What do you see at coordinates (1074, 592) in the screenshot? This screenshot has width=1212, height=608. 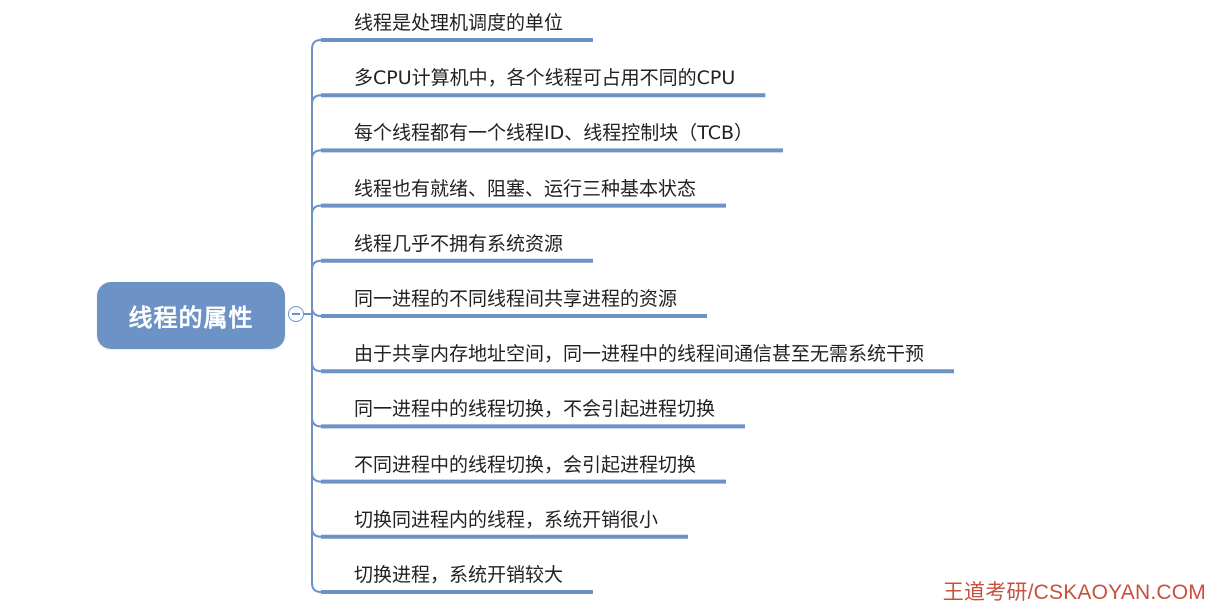 I see `watermark: 王道考研/CSKAOYAN.COM` at bounding box center [1074, 592].